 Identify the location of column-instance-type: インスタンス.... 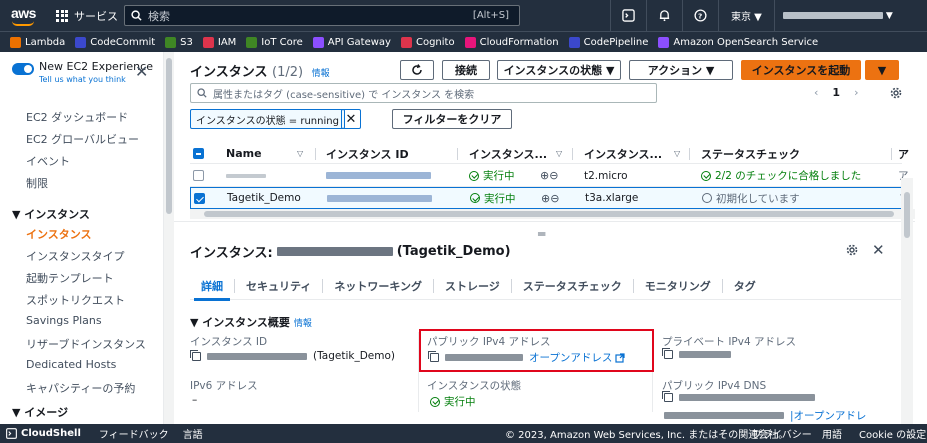
(623, 154).